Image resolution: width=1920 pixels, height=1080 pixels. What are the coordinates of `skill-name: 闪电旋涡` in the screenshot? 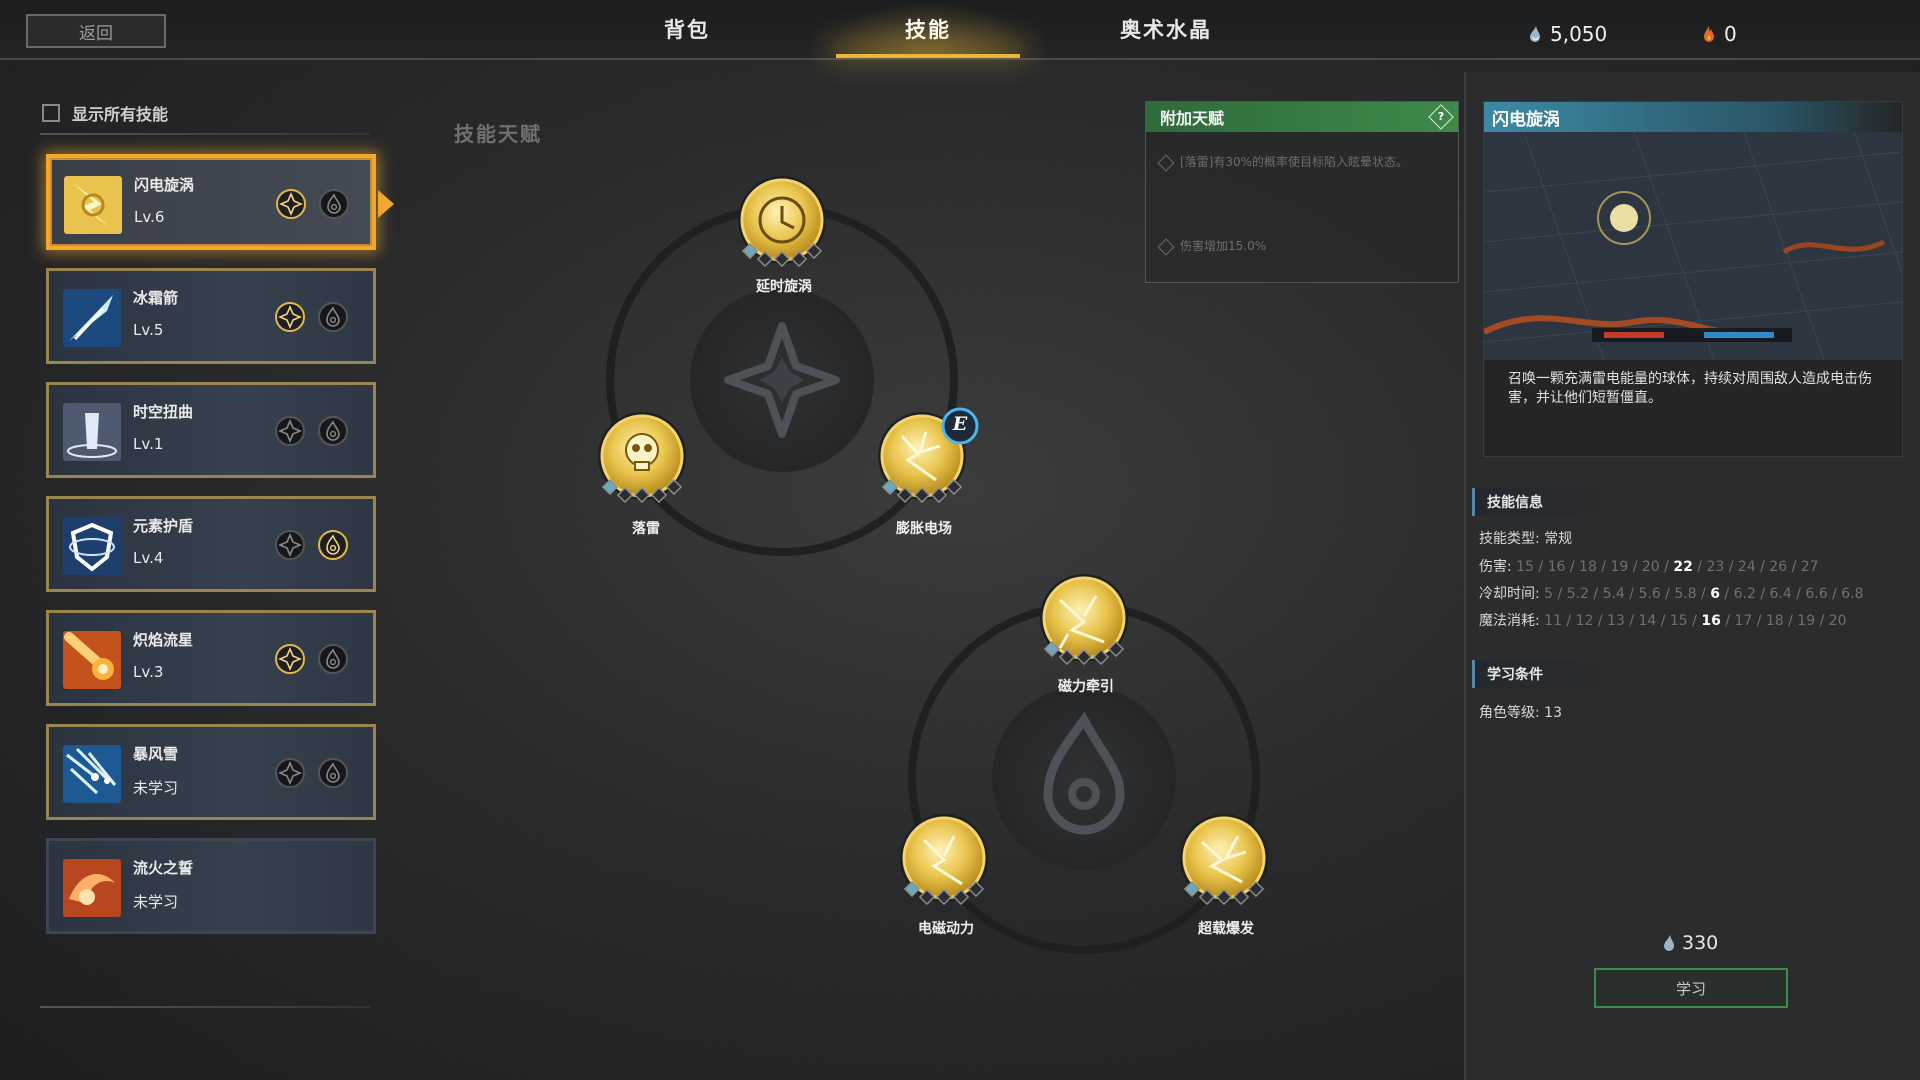 It's located at (164, 185).